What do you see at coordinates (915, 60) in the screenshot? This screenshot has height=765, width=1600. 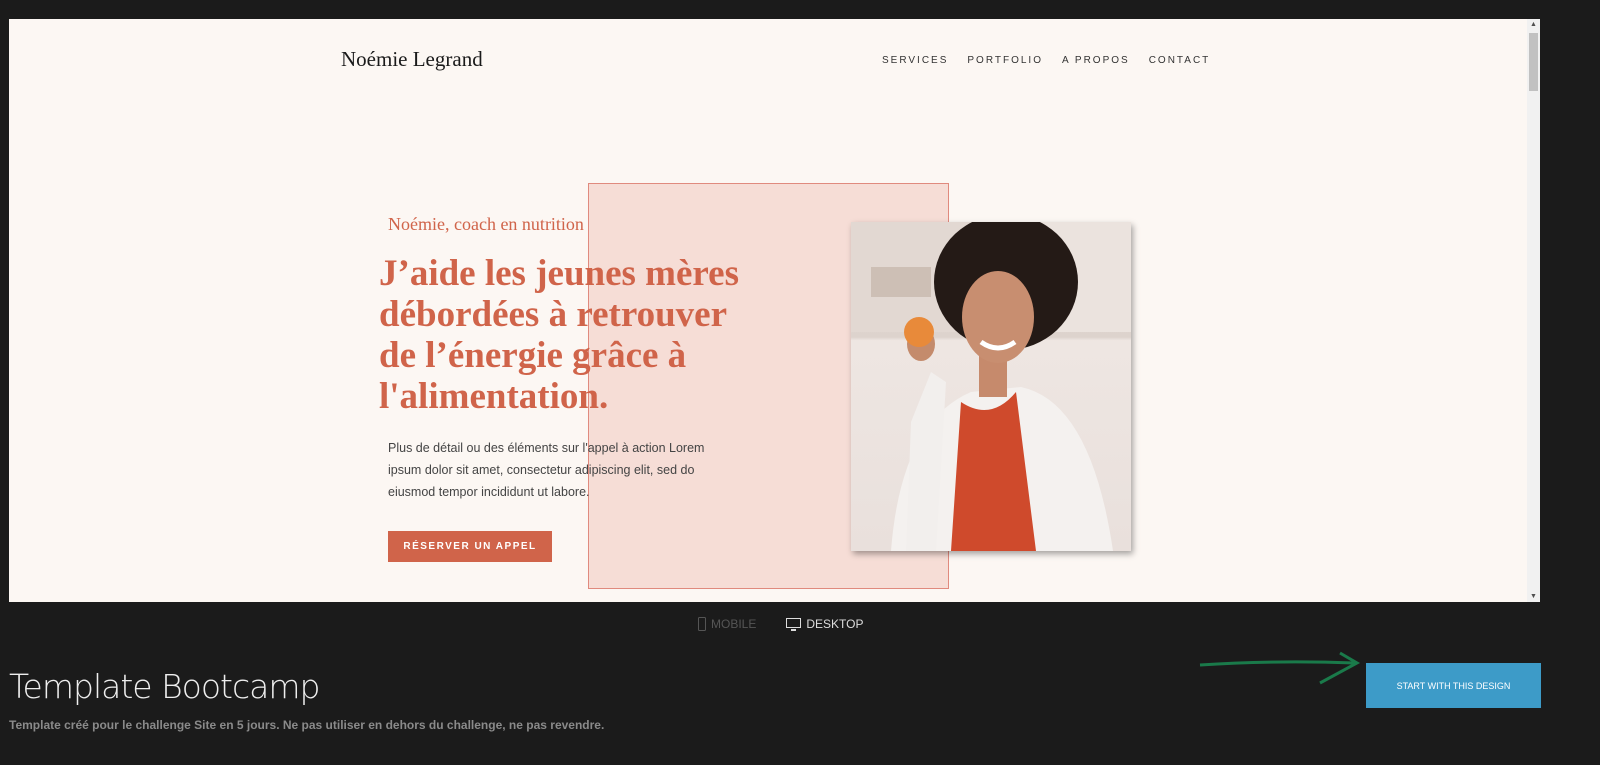 I see `nav-services: SERVICES` at bounding box center [915, 60].